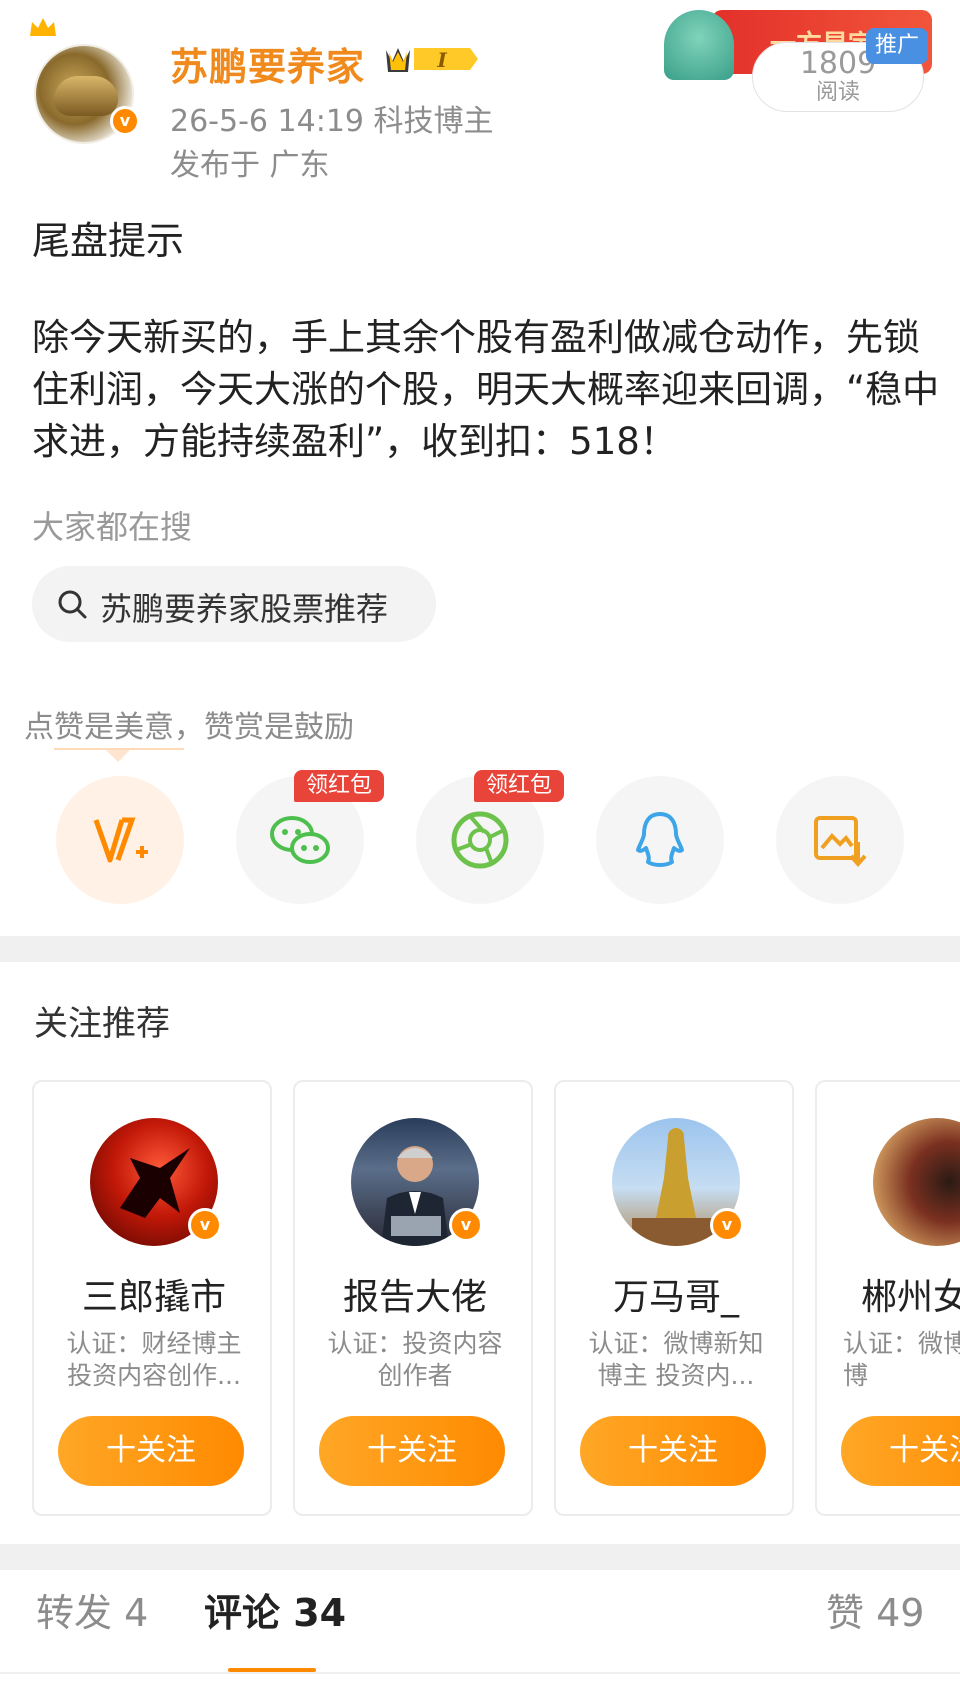 The height and width of the screenshot is (1706, 960). Describe the element at coordinates (267, 63) in the screenshot. I see `author-name: 苏鹏要养家` at that location.